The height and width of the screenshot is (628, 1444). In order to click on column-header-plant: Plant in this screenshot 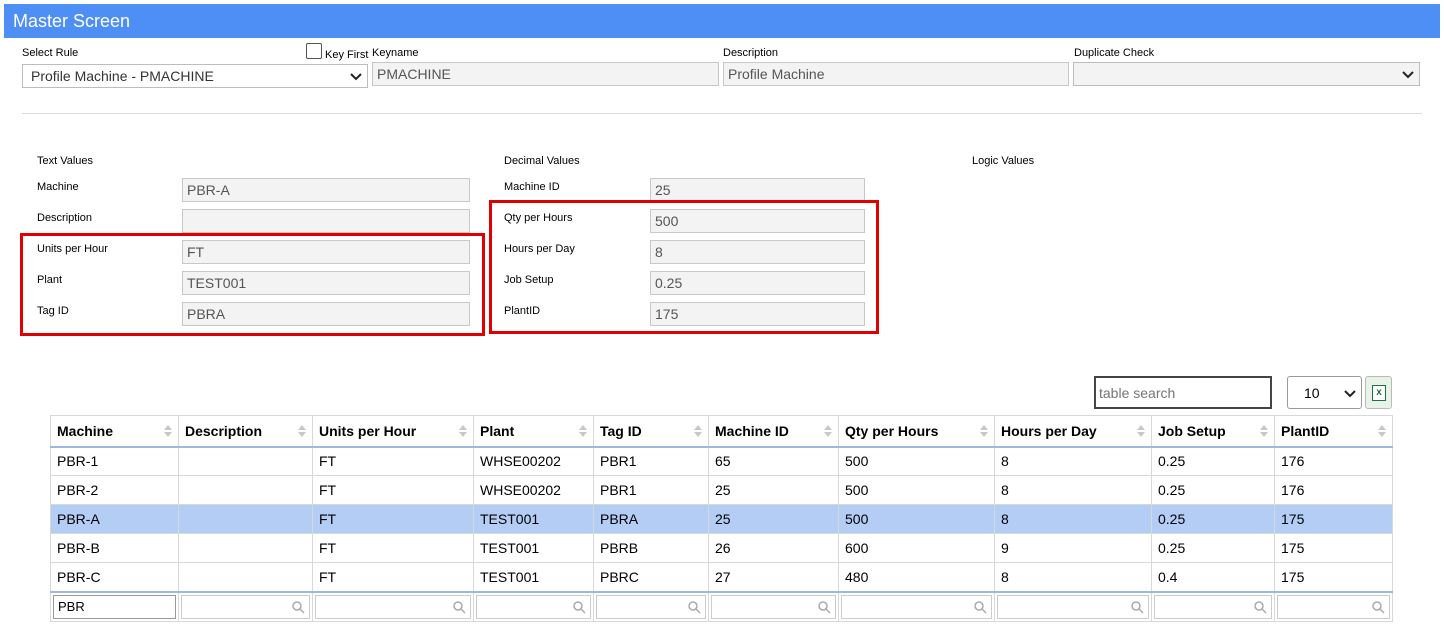, I will do `click(533, 431)`.